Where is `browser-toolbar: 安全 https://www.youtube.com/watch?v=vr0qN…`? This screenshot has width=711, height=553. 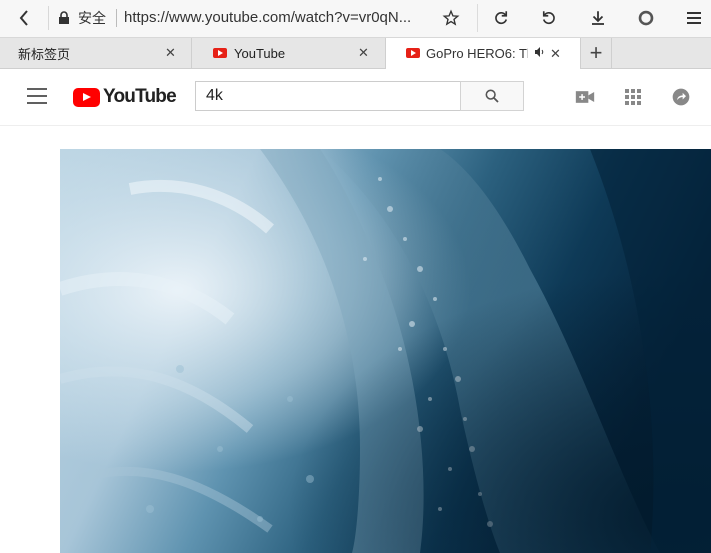 browser-toolbar: 安全 https://www.youtube.com/watch?v=vr0qN… is located at coordinates (355, 19).